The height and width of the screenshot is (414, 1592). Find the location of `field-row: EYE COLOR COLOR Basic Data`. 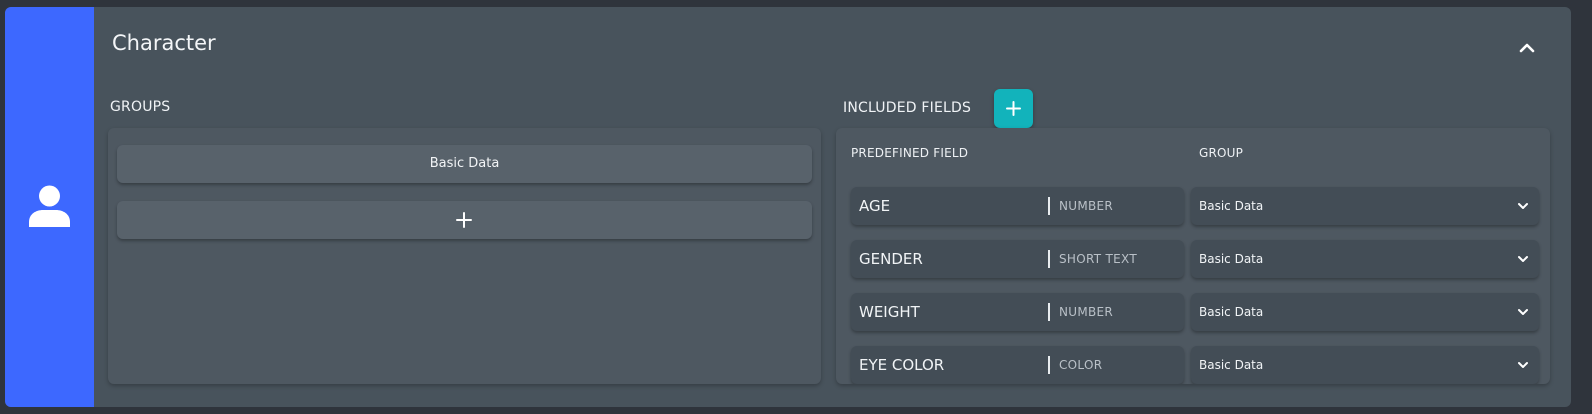

field-row: EYE COLOR COLOR Basic Data is located at coordinates (1200, 365).